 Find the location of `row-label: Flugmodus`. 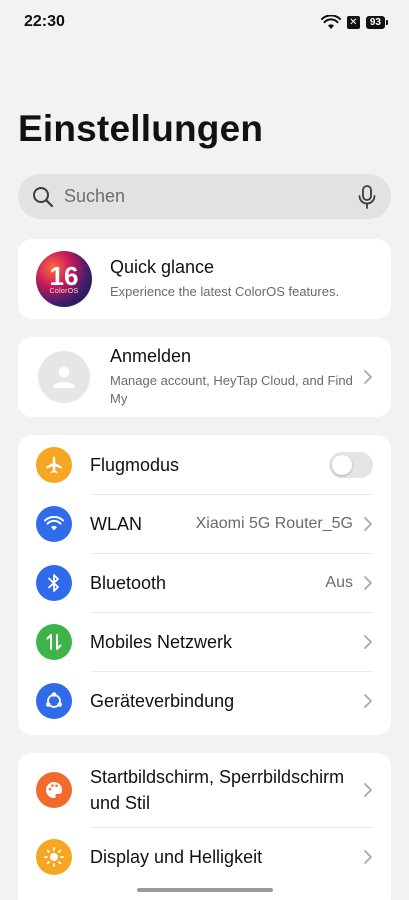

row-label: Flugmodus is located at coordinates (135, 464).